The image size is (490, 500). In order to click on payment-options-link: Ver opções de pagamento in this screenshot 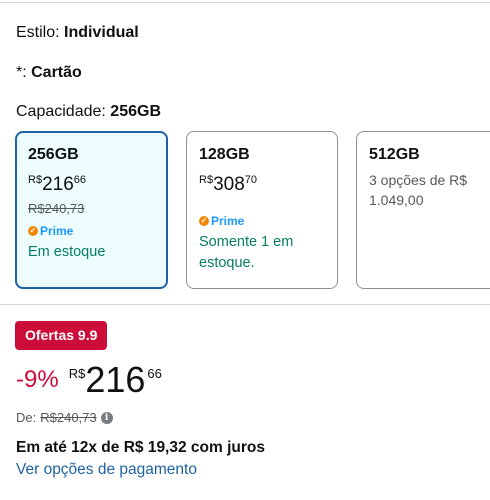, I will do `click(106, 470)`.